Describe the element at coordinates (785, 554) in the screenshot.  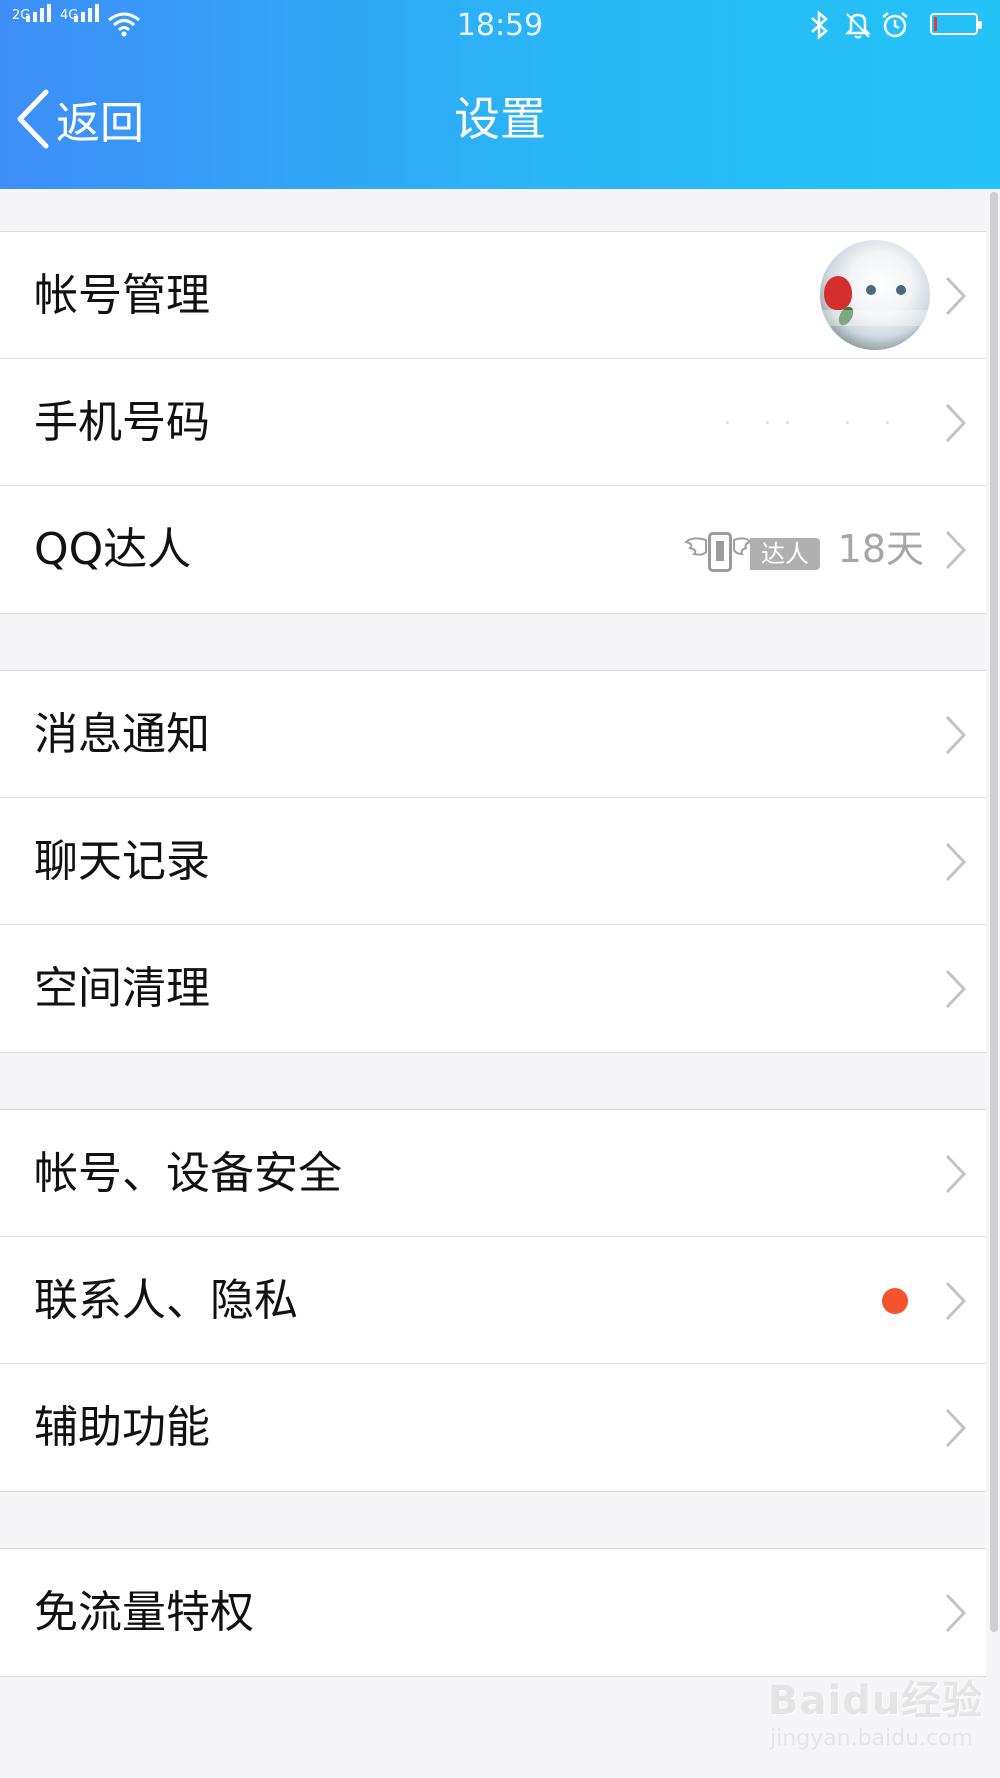
I see `daren-badge-label: 达人` at that location.